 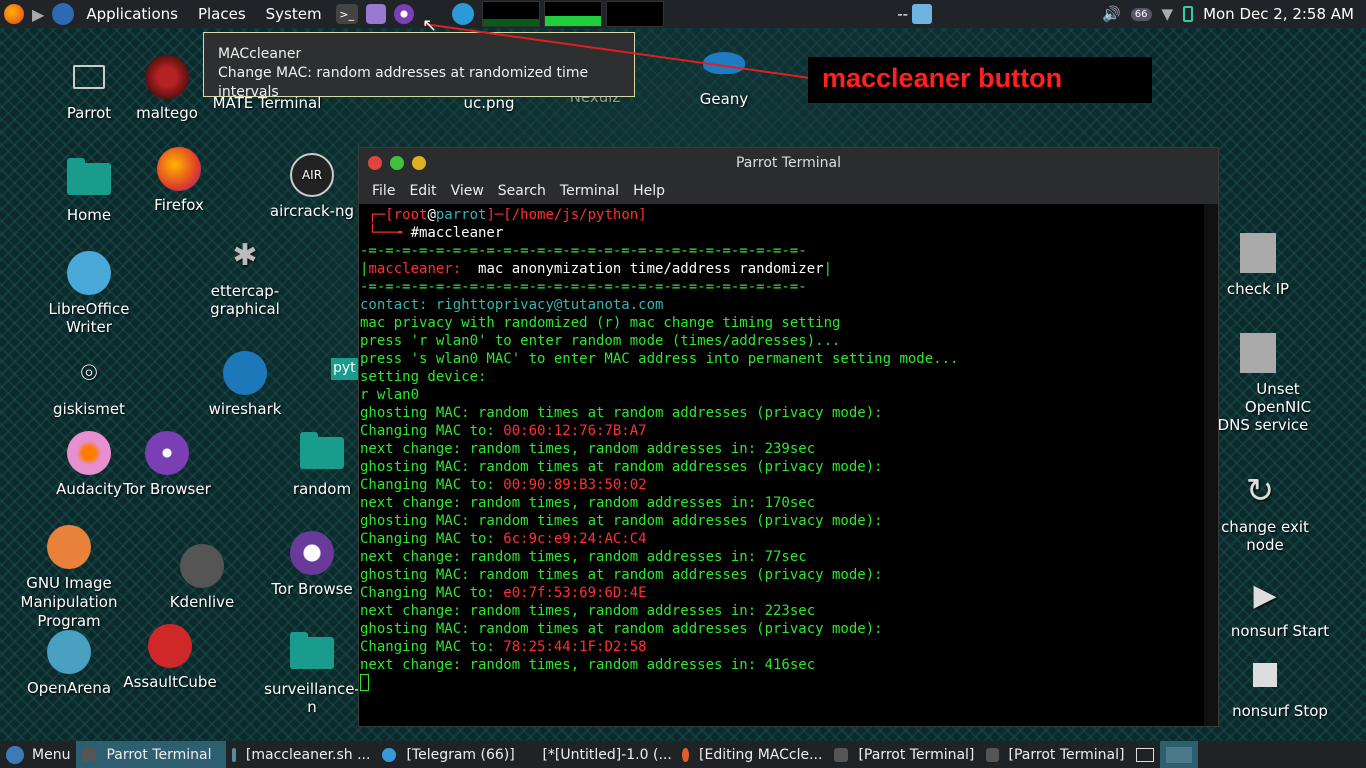 What do you see at coordinates (1280, 631) in the screenshot?
I see `desktop-icon-label: nonsurf Start` at bounding box center [1280, 631].